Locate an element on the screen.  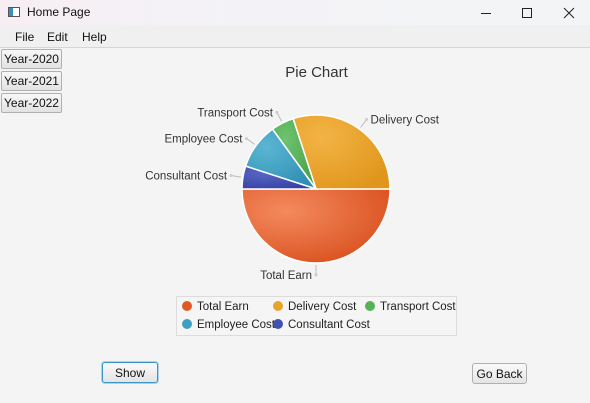
legend-dot-consultant-cost is located at coordinates (278, 324).